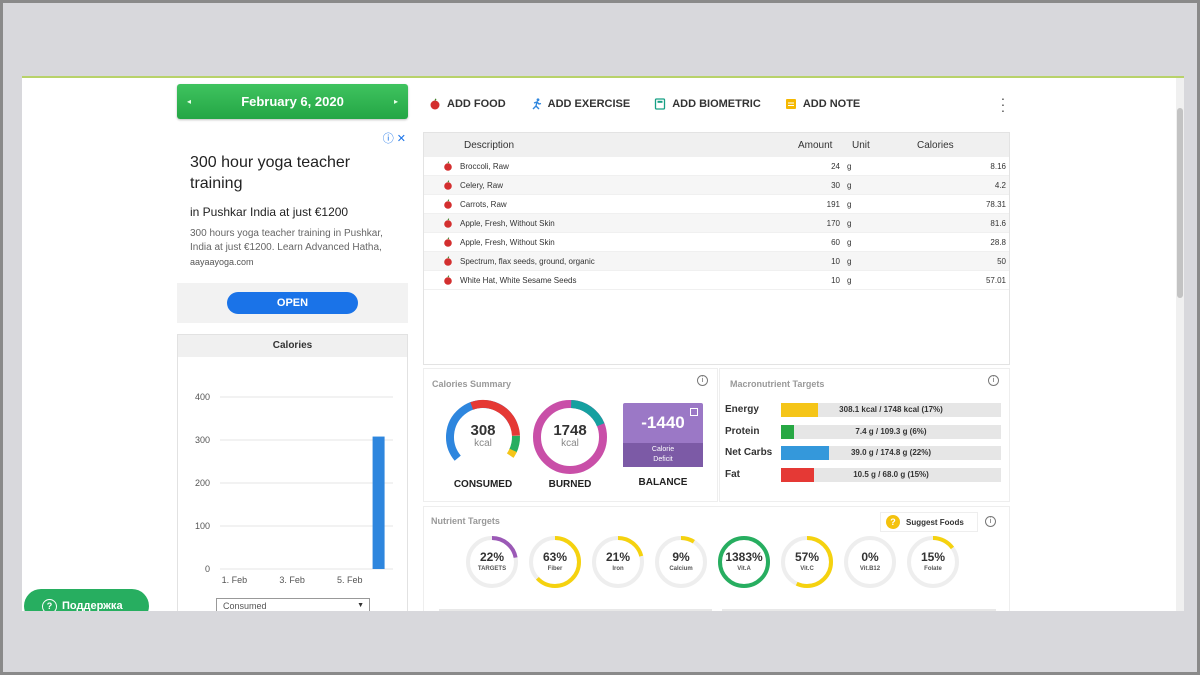 The height and width of the screenshot is (675, 1200). Describe the element at coordinates (935, 522) in the screenshot. I see `suggest-foods-label: Suggest Foods` at that location.